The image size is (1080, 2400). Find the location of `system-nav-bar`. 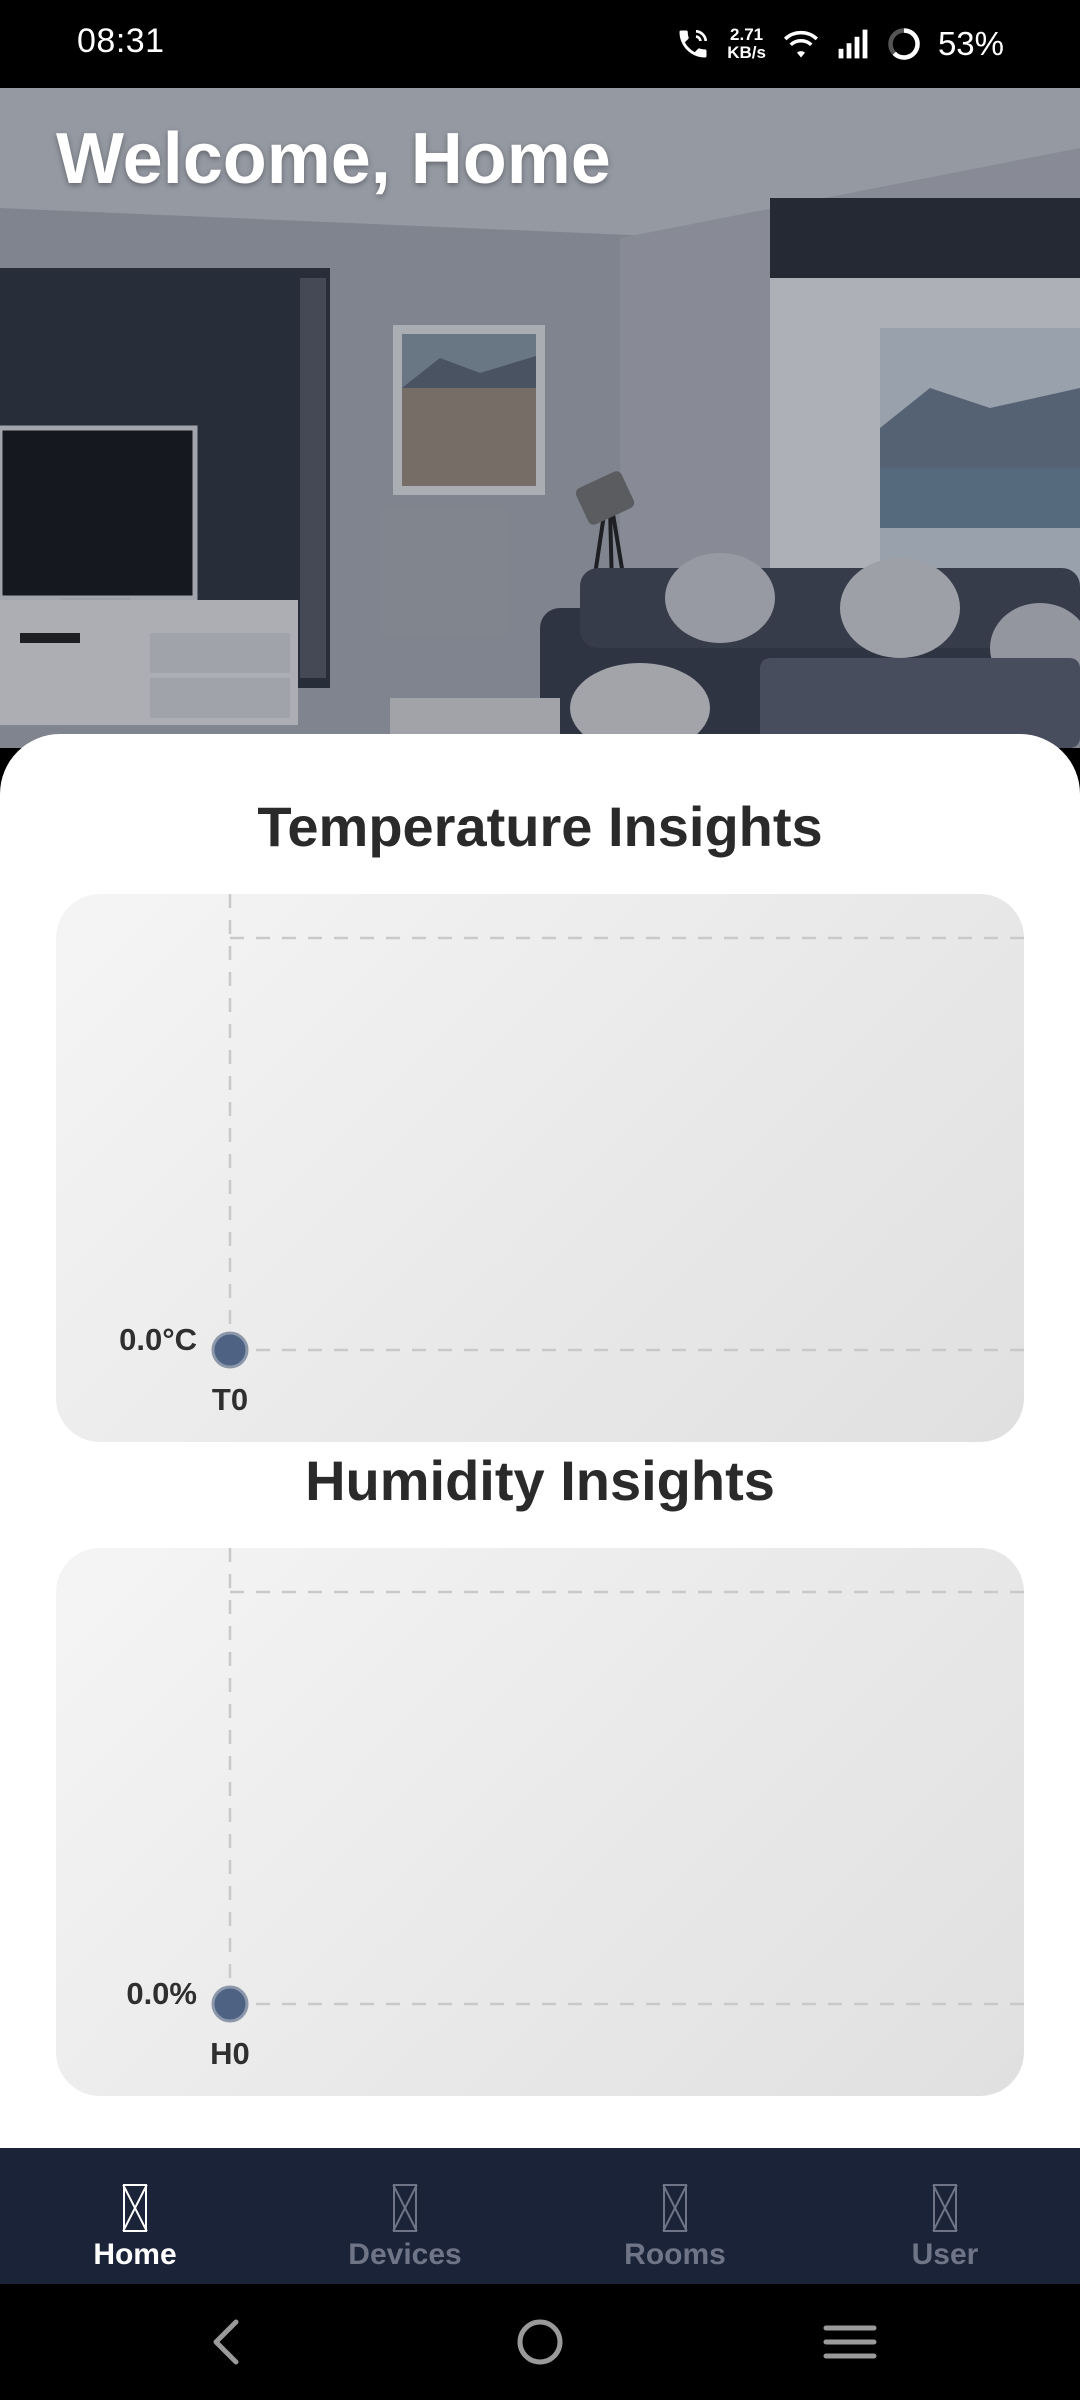

system-nav-bar is located at coordinates (540, 2342).